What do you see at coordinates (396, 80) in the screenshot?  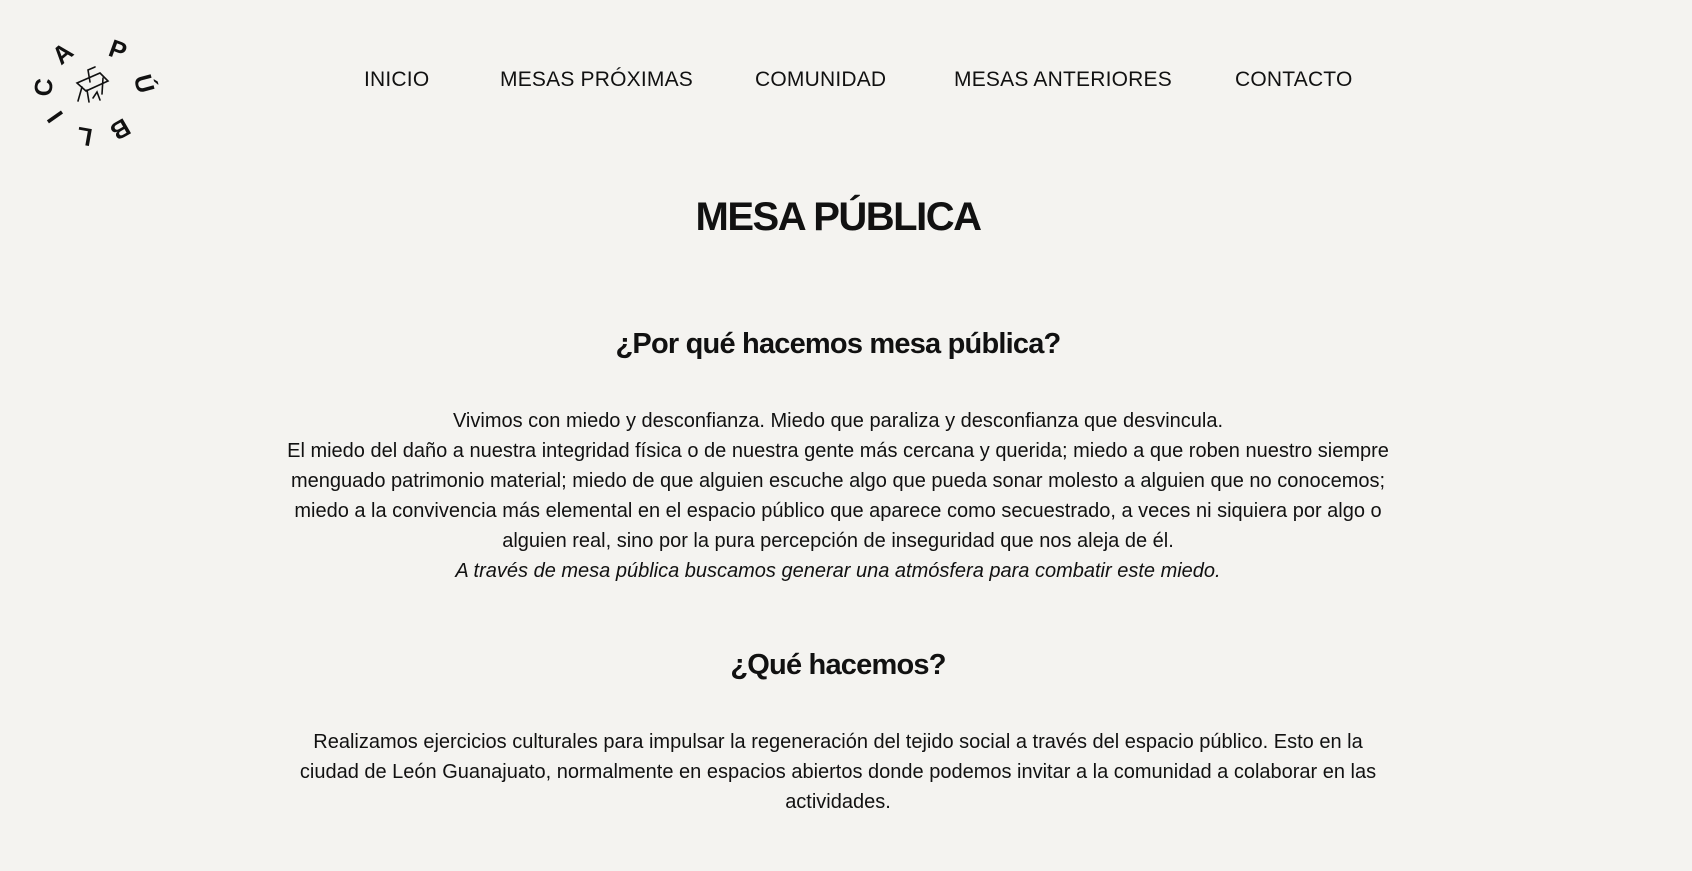 I see `nav-item-inicio: INICIO` at bounding box center [396, 80].